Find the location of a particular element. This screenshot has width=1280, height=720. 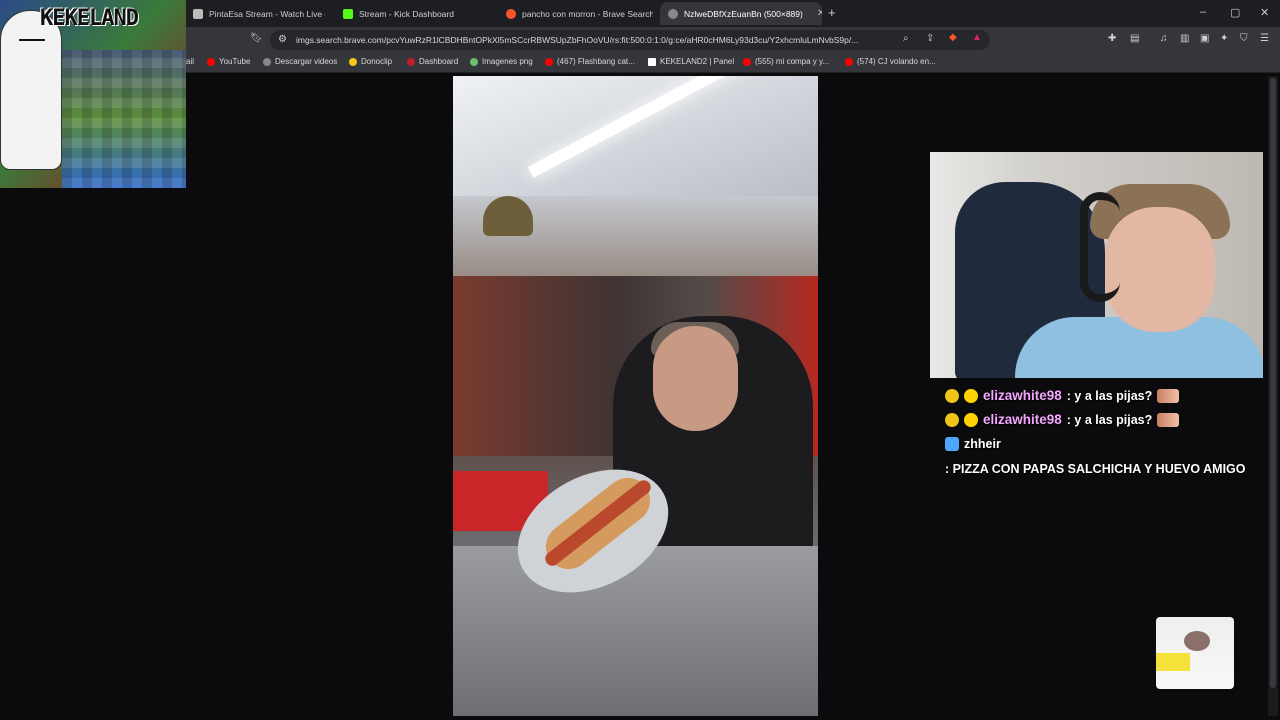

tab-pintaesa-stream: PintaEsa Stream - Watch Live on is located at coordinates (255, 13).